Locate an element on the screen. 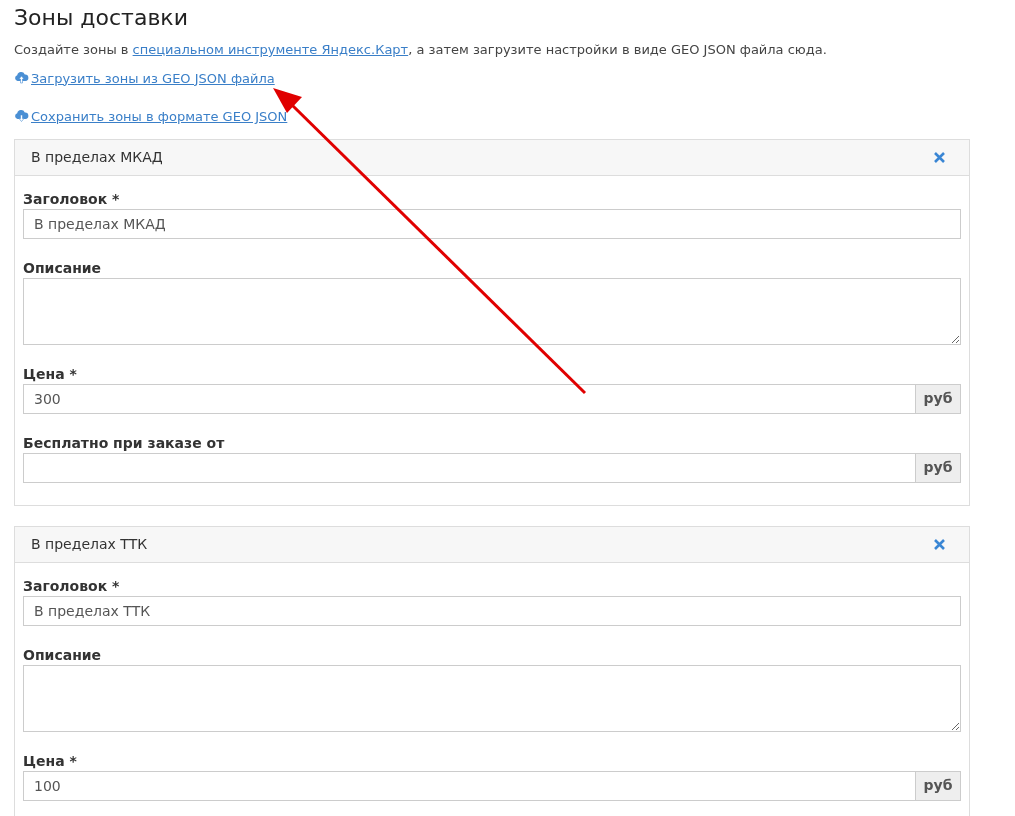 Image resolution: width=1015 pixels, height=816 pixels. cloud-download-icon is located at coordinates (21, 116).